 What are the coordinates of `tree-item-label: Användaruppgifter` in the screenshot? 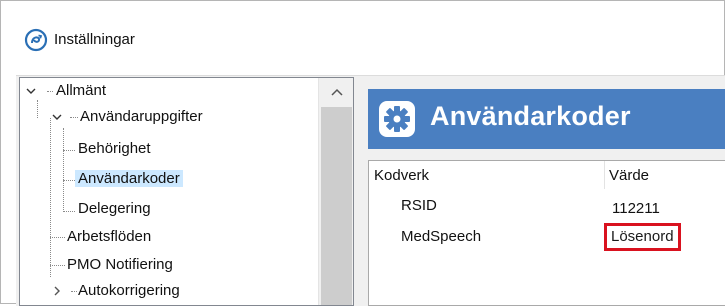 It's located at (141, 116).